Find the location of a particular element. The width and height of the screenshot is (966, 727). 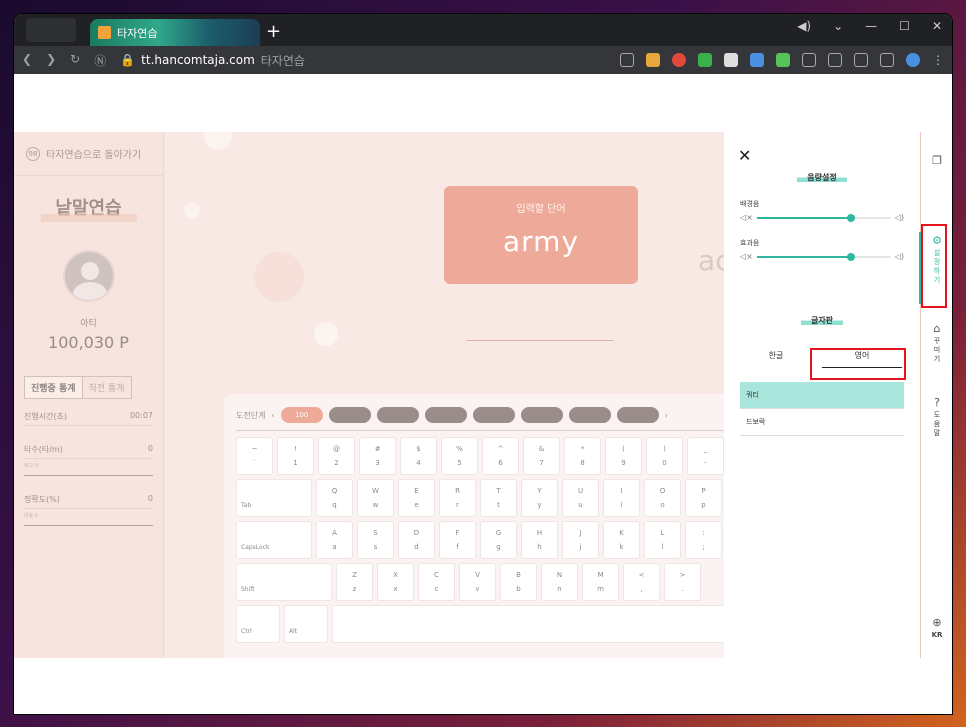

bookmark-icon is located at coordinates (653, 60).